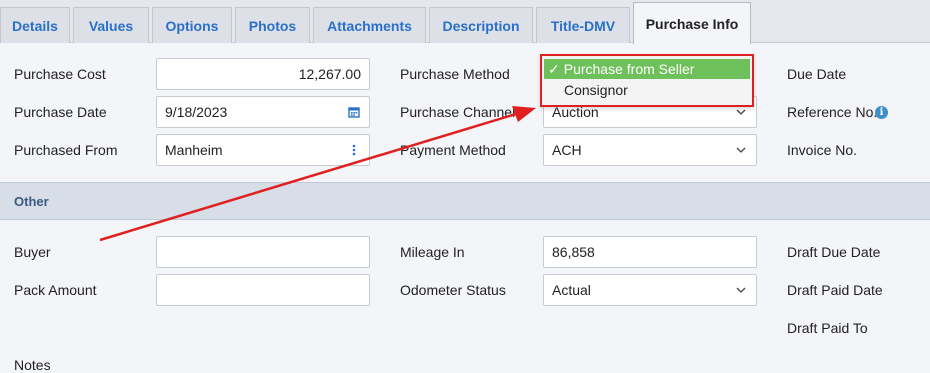  I want to click on check-icon: ✓, so click(554, 68).